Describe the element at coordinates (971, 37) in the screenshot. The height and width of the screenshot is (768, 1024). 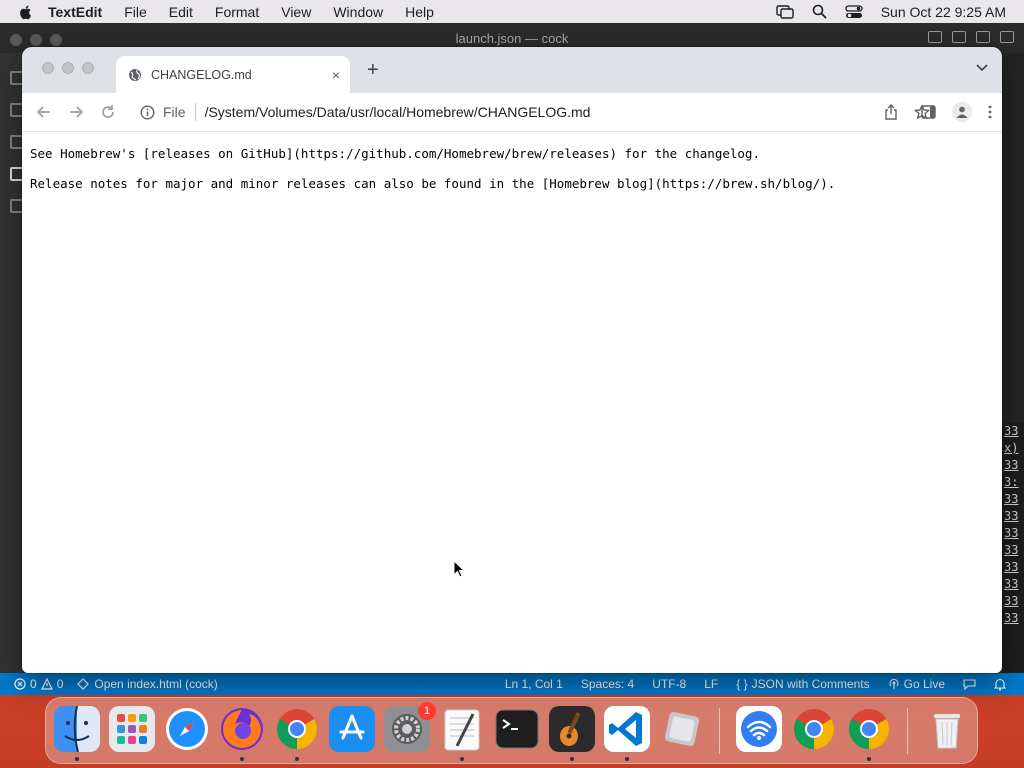
I see `layout-controls` at that location.